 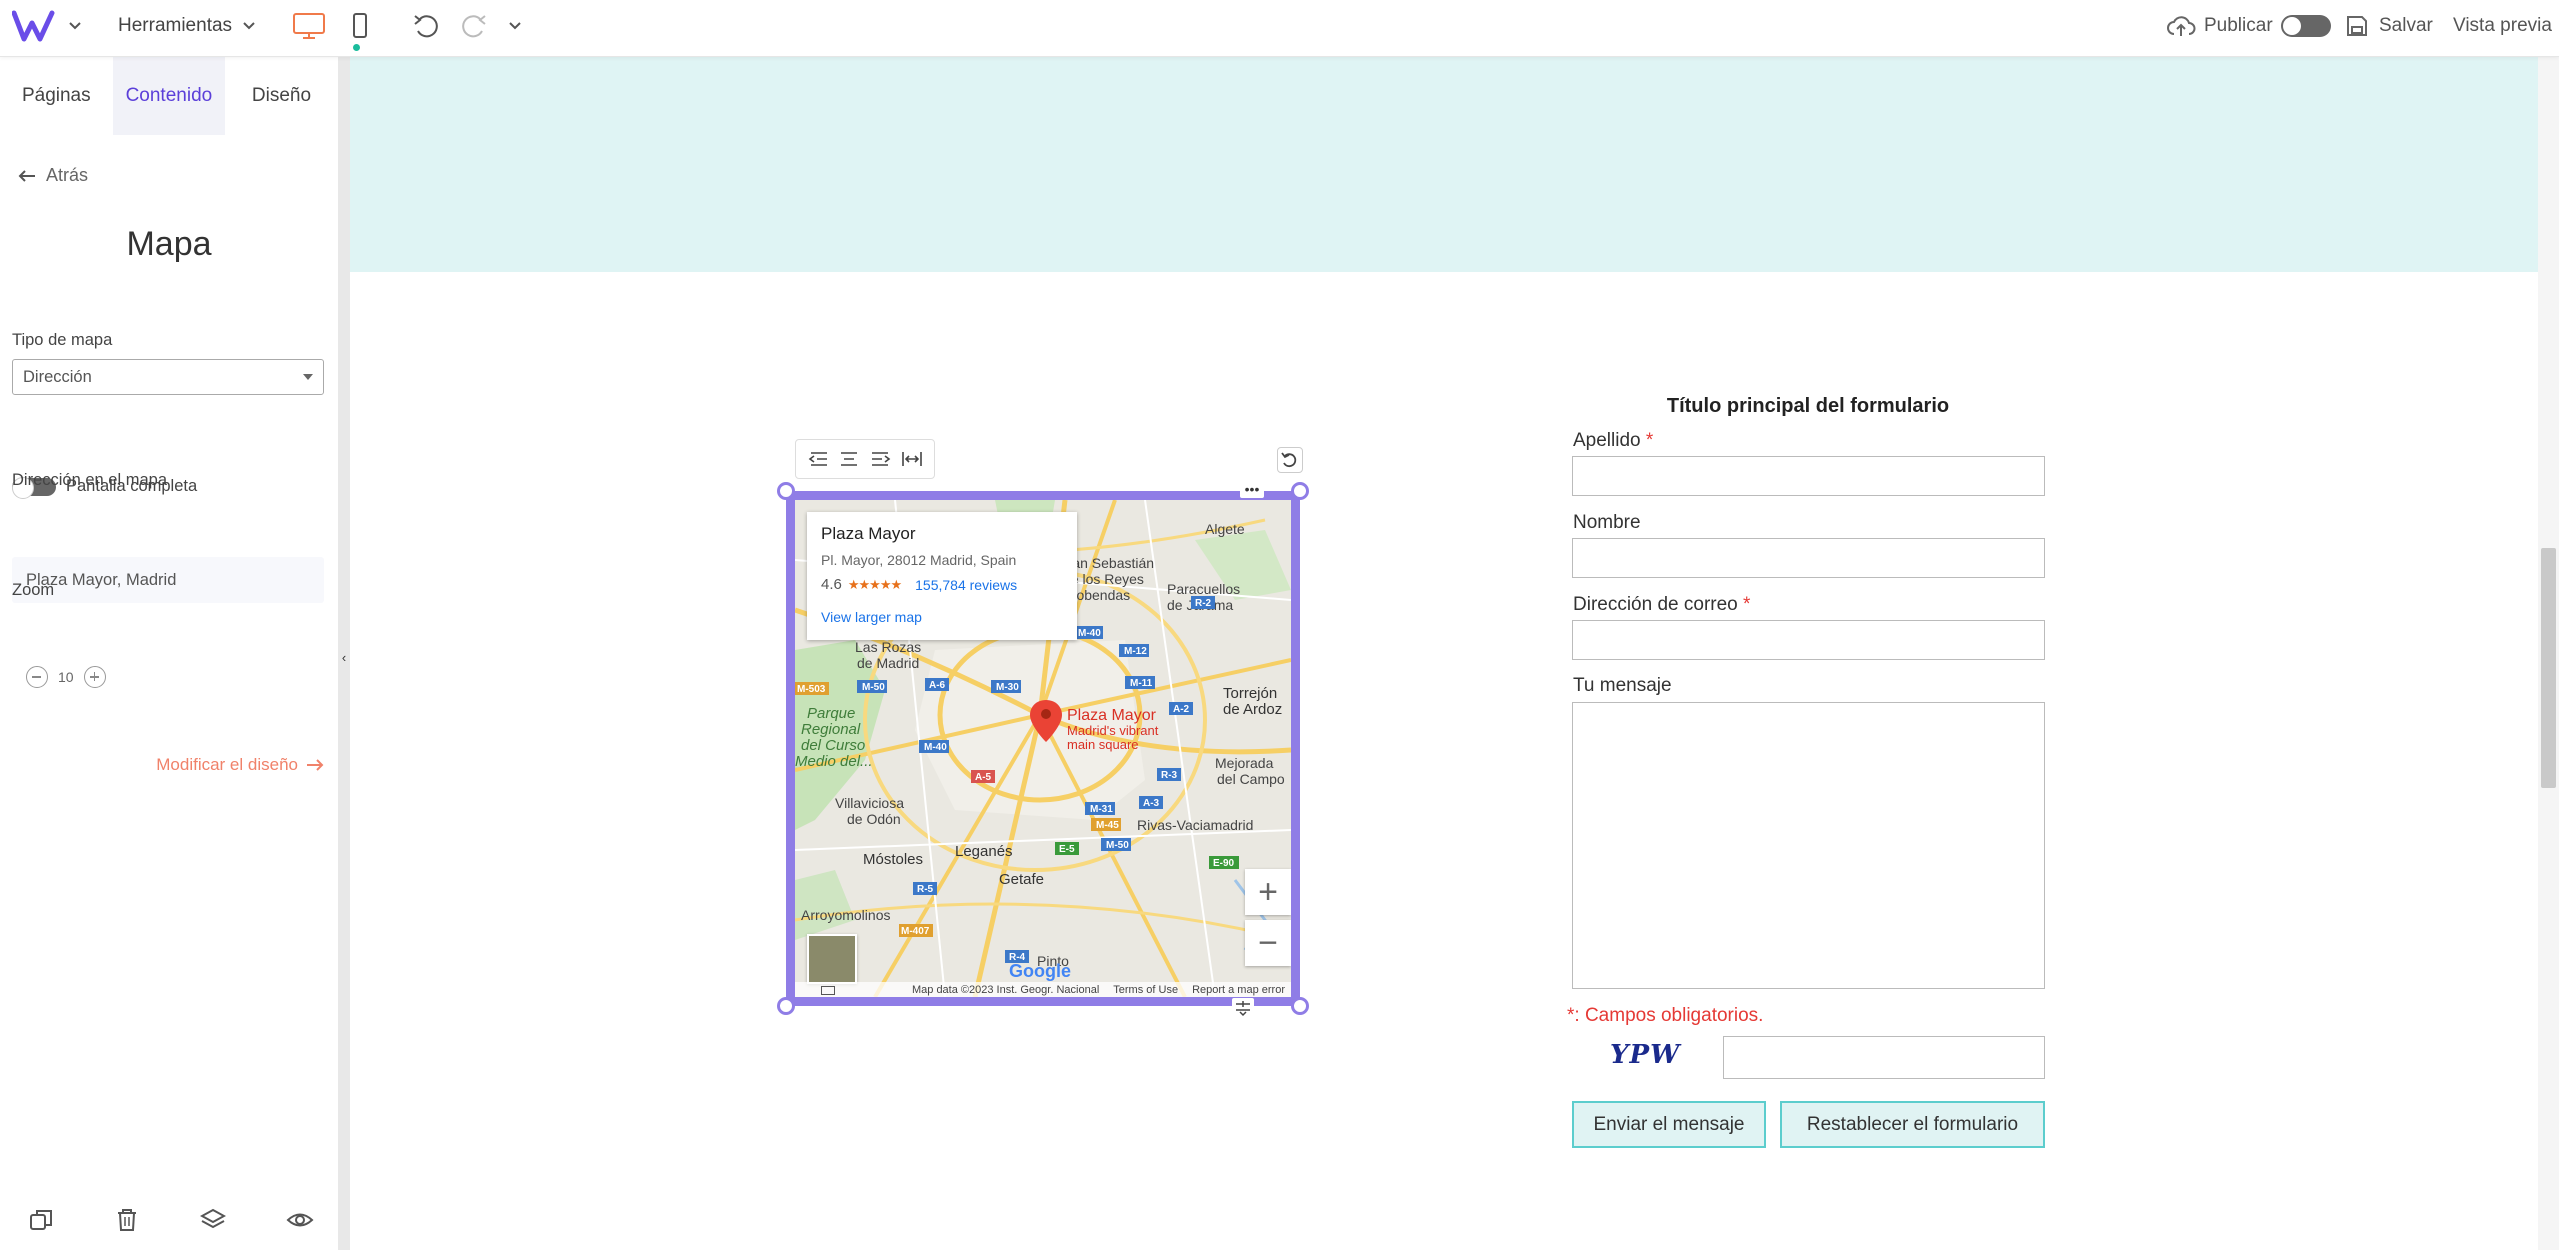 I want to click on sliders-icon, so click(x=1243, y=1009).